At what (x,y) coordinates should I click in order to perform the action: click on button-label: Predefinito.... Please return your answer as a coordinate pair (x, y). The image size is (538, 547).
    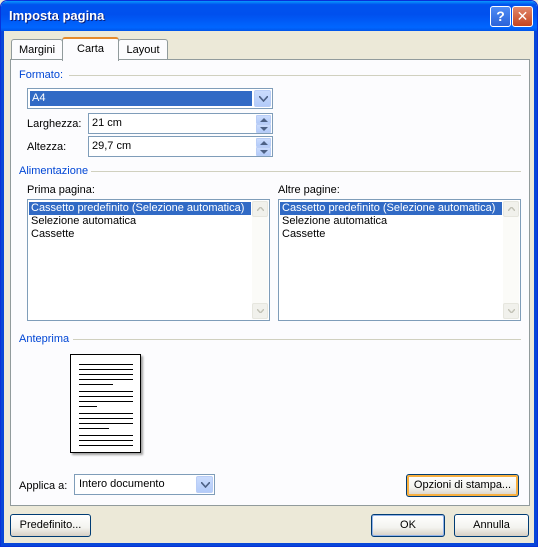
    Looking at the image, I should click on (50, 525).